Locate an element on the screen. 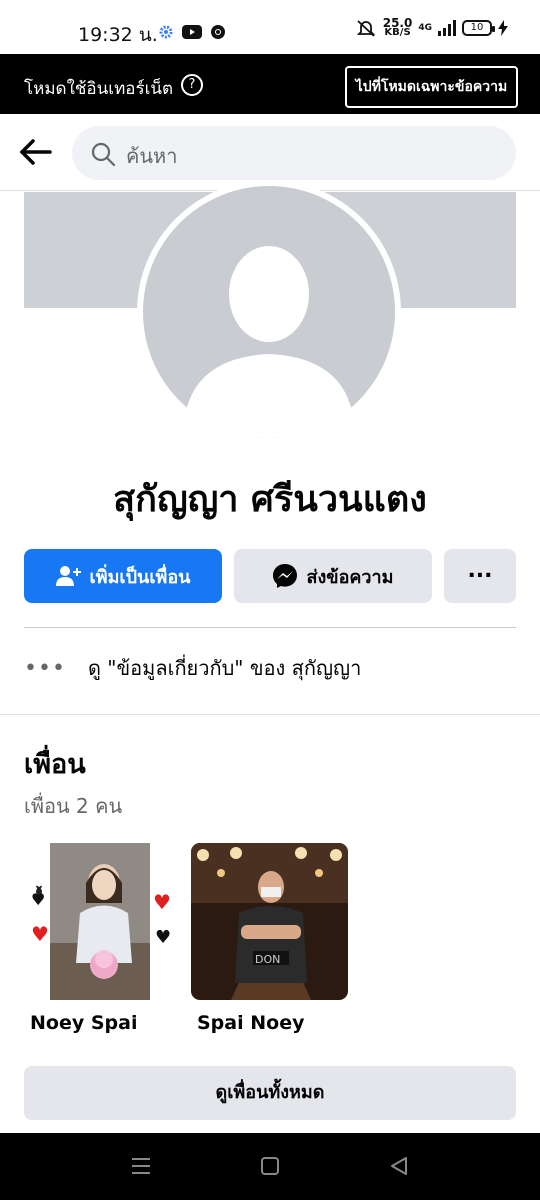  about-text: ดู "ข้อมูลเกี่ยวกับ" ของ สุกัญญา is located at coordinates (224, 668).